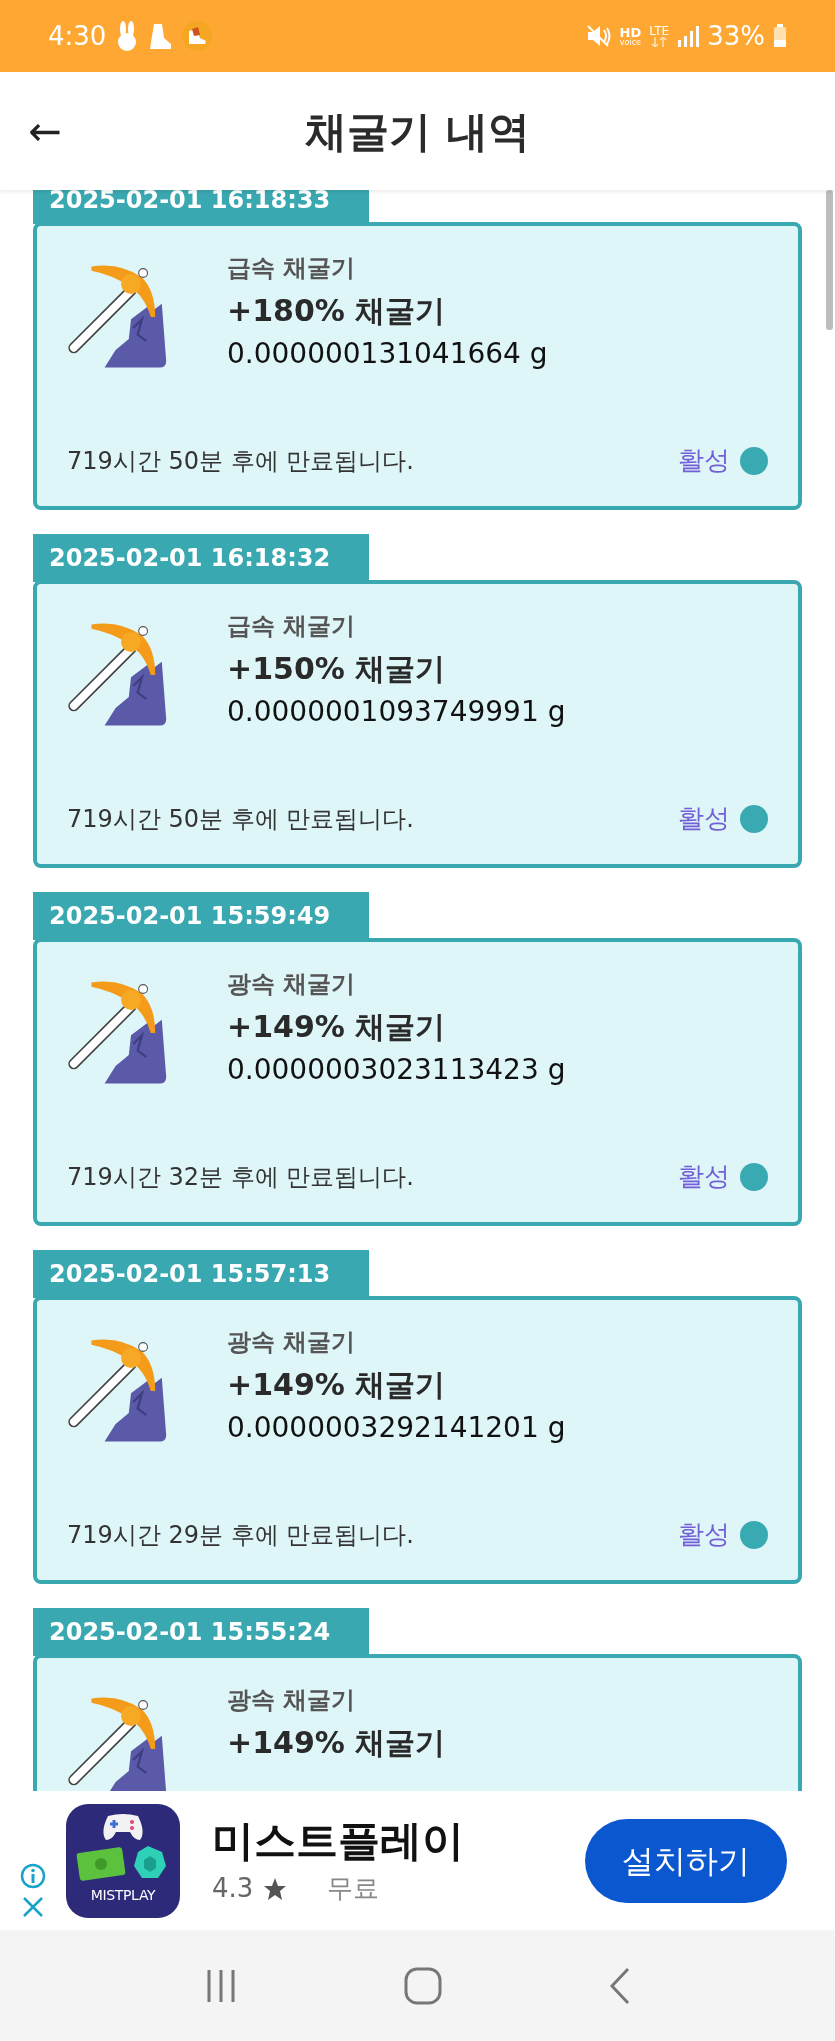  What do you see at coordinates (201, 207) in the screenshot?
I see `timestamp-tag: 2025-02-01 16:18:33` at bounding box center [201, 207].